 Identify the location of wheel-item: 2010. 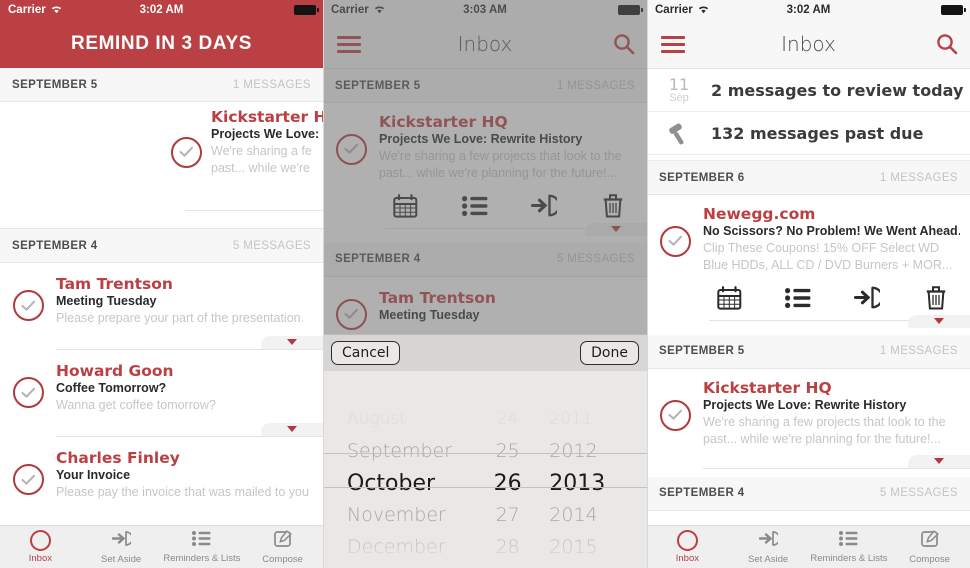
(595, 387).